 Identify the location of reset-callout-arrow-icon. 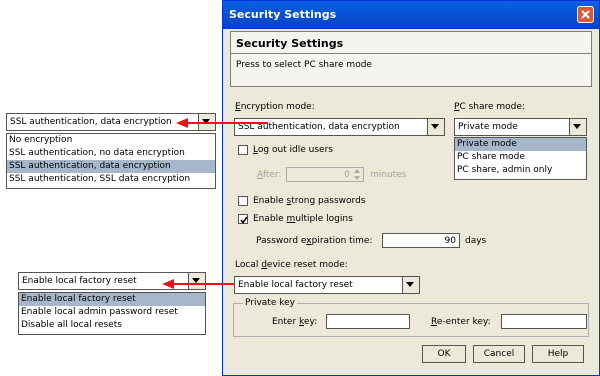
(198, 284).